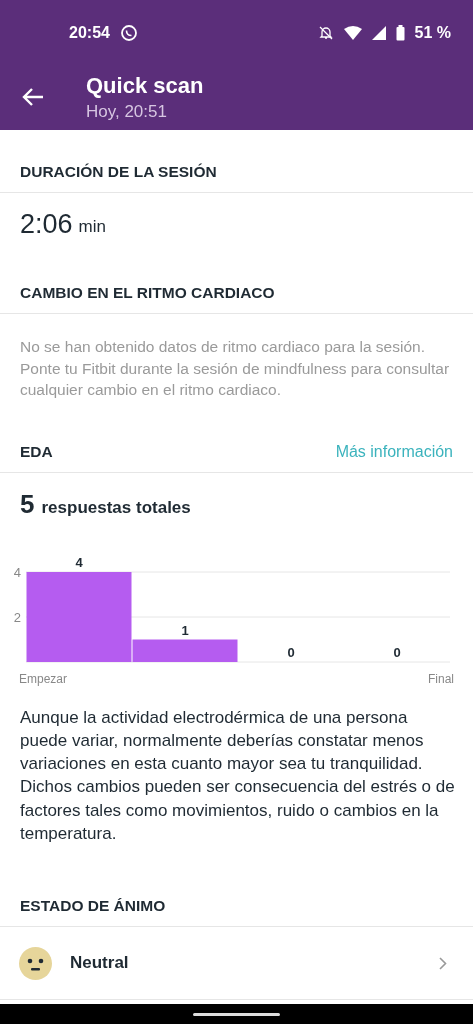 This screenshot has height=1024, width=473. I want to click on duration-unit: min, so click(92, 227).